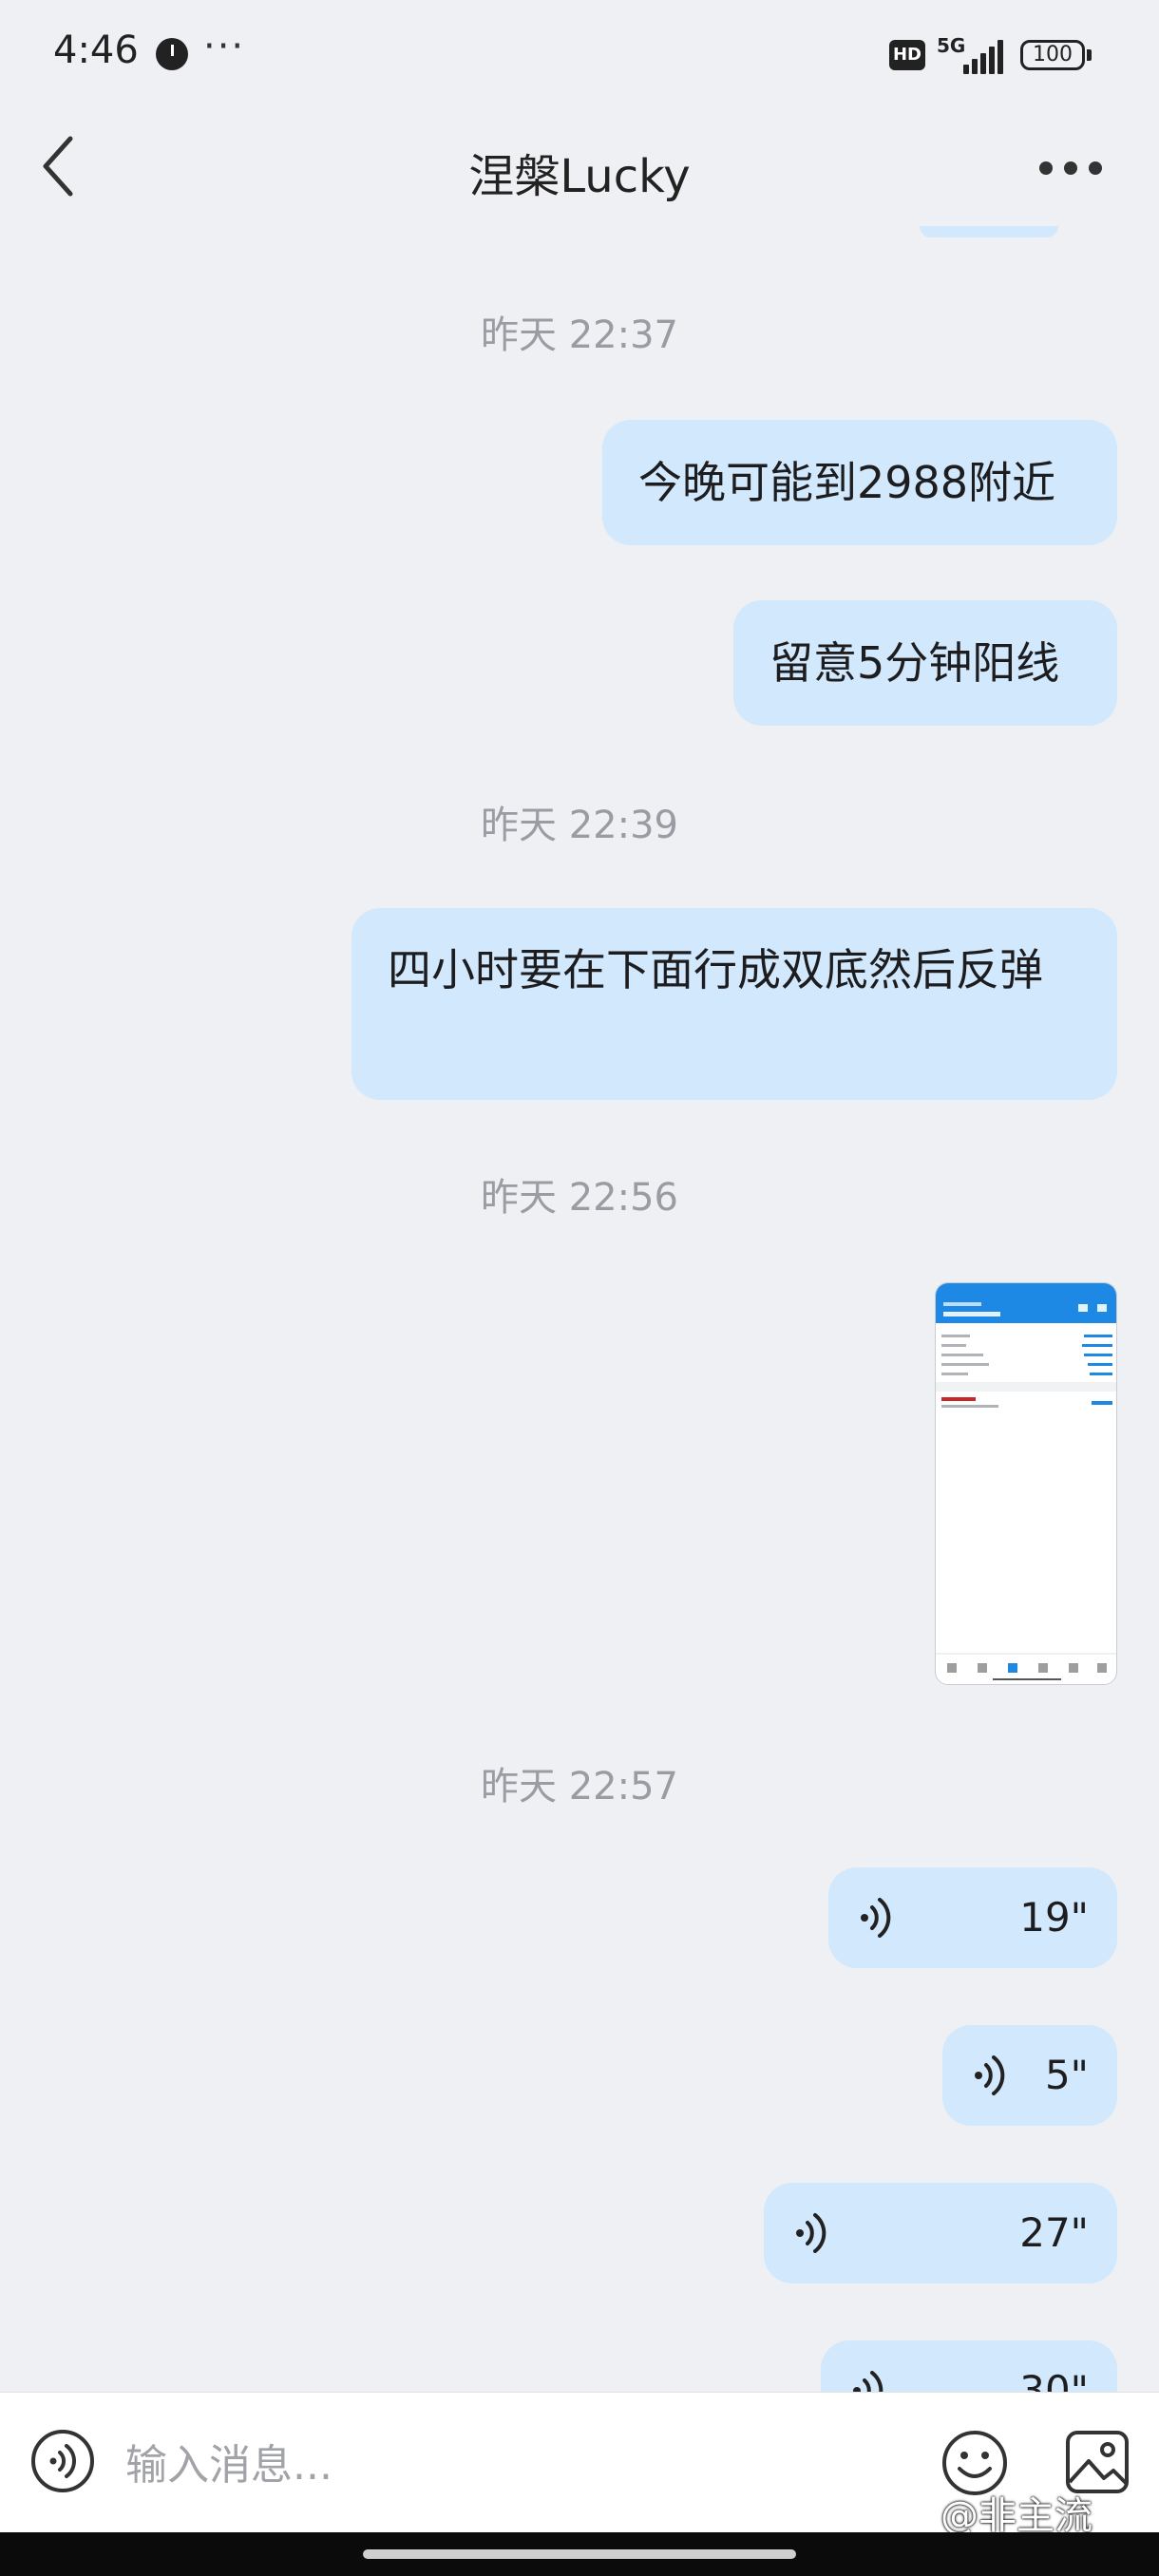 The width and height of the screenshot is (1159, 2576). What do you see at coordinates (579, 335) in the screenshot?
I see `timestamp: 昨天 22:37` at bounding box center [579, 335].